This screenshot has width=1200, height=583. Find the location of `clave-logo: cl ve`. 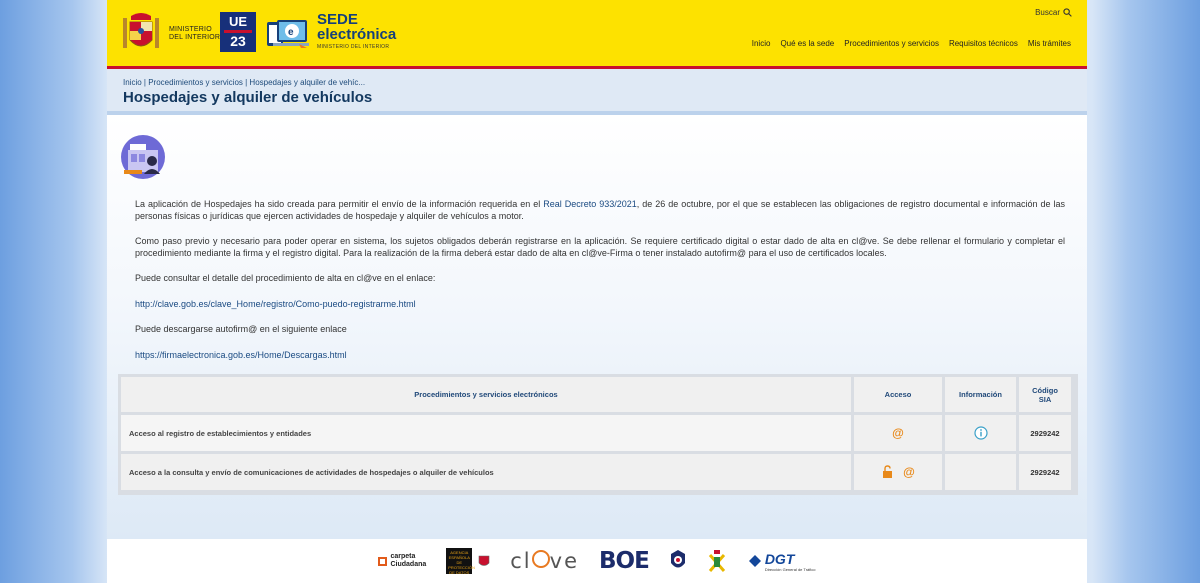

clave-logo: cl ve is located at coordinates (544, 561).